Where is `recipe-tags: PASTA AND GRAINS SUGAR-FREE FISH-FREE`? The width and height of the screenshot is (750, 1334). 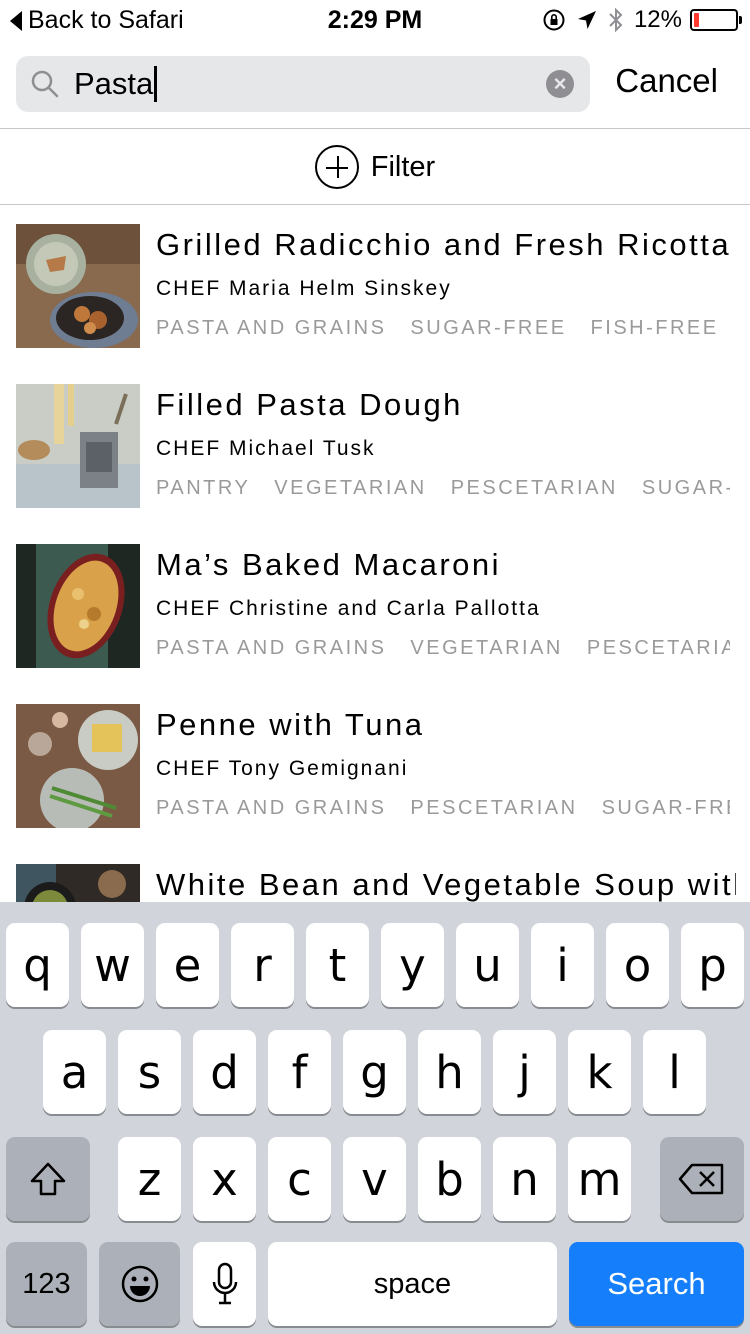 recipe-tags: PASTA AND GRAINS SUGAR-FREE FISH-FREE is located at coordinates (443, 328).